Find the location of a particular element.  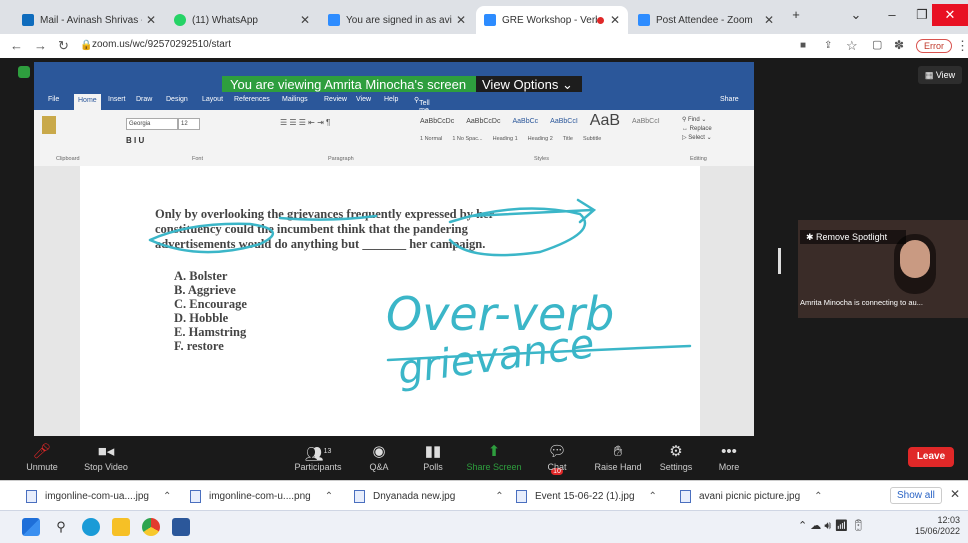

clock: 12:03 15/06/2022 is located at coordinates (934, 526).